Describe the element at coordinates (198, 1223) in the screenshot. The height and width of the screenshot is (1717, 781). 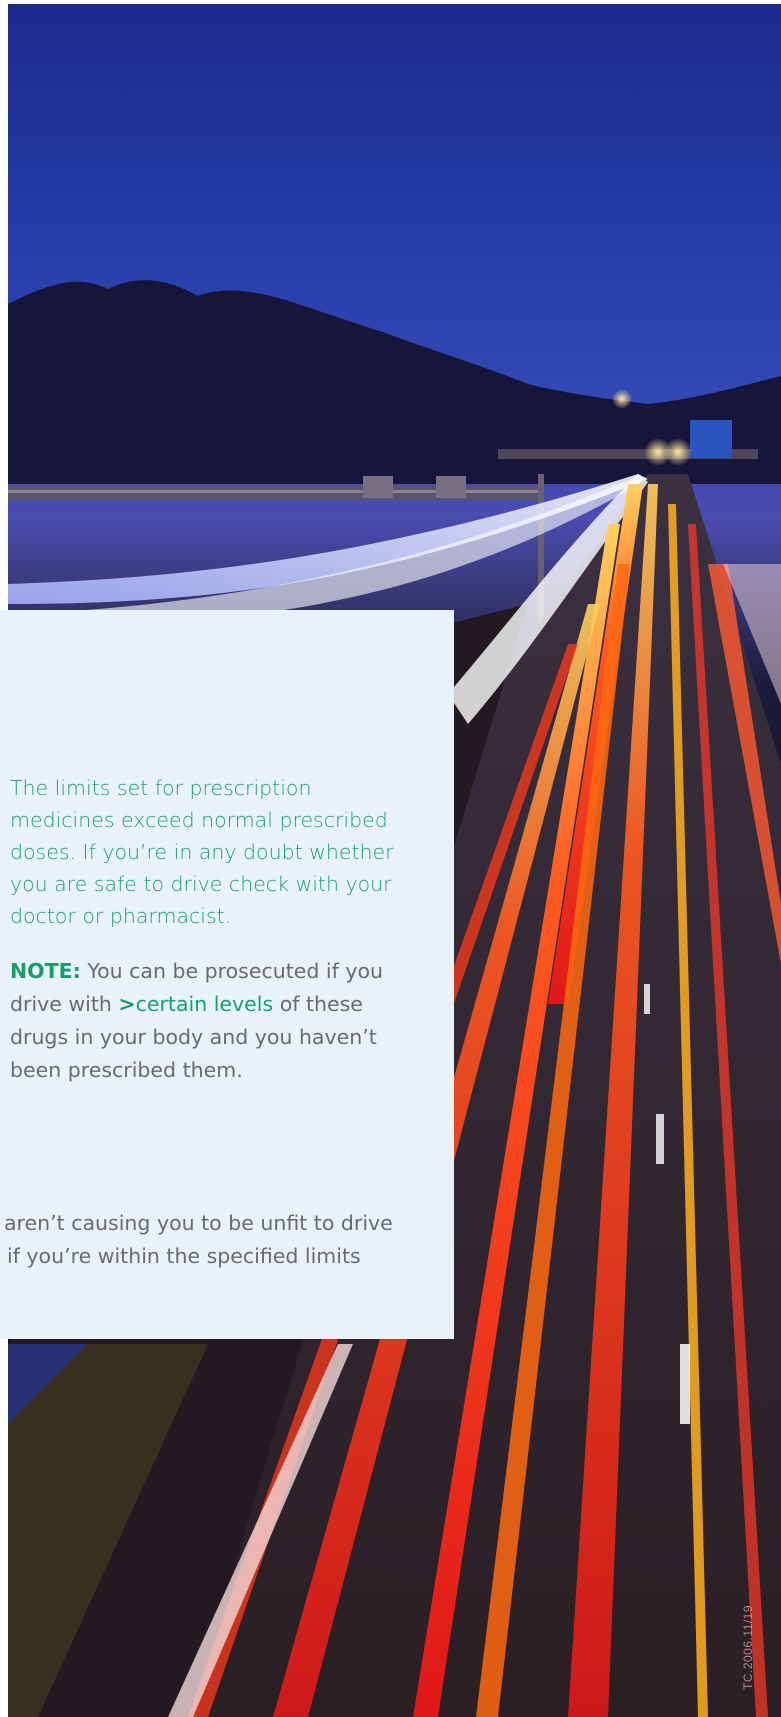
I see `partial-line: aren’t causing you to be unfit to drive` at that location.